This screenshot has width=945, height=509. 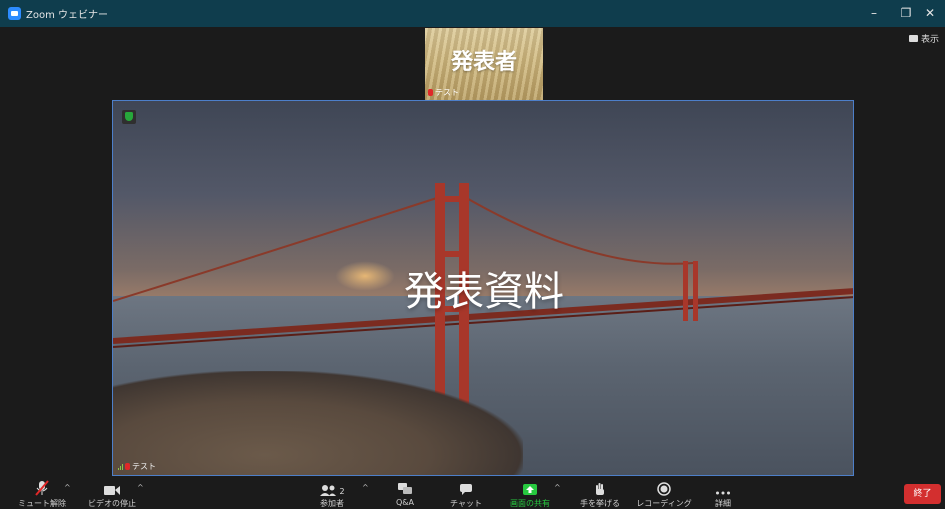 I want to click on rocky-hillside, so click(x=318, y=423).